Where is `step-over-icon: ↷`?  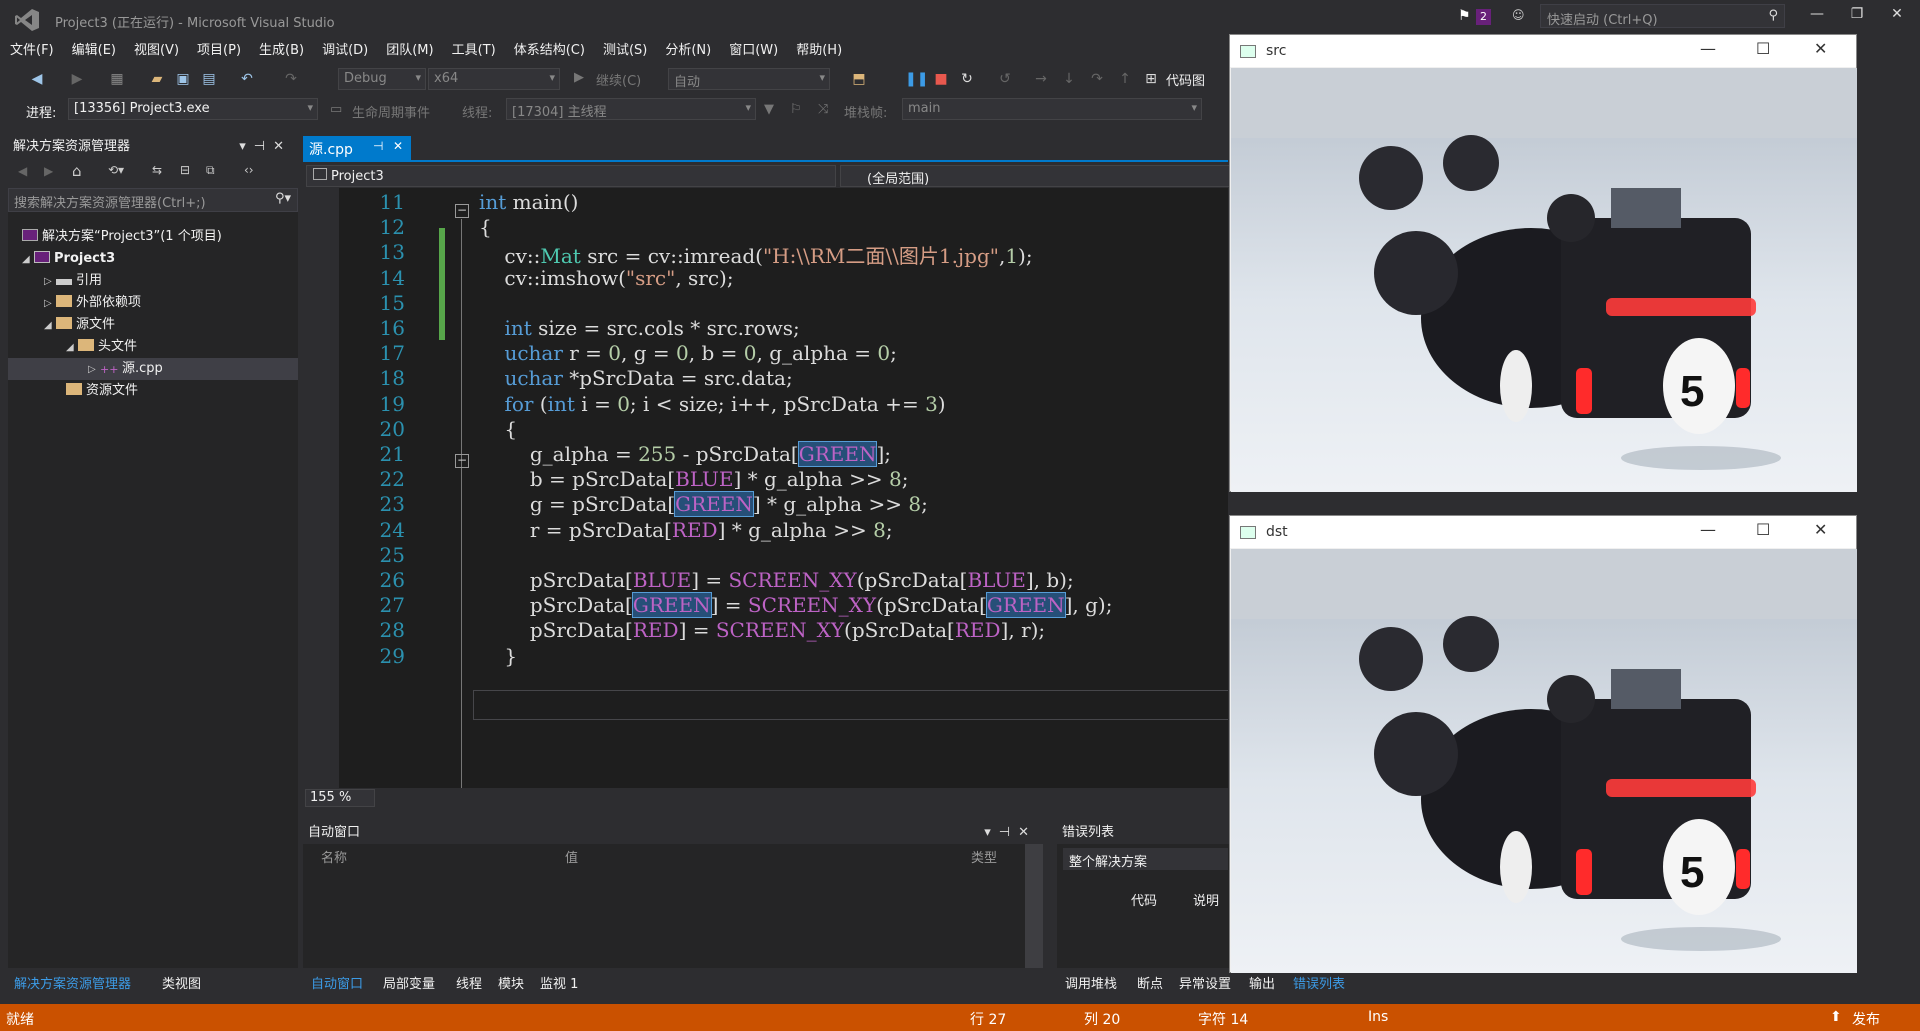 step-over-icon: ↷ is located at coordinates (1097, 79).